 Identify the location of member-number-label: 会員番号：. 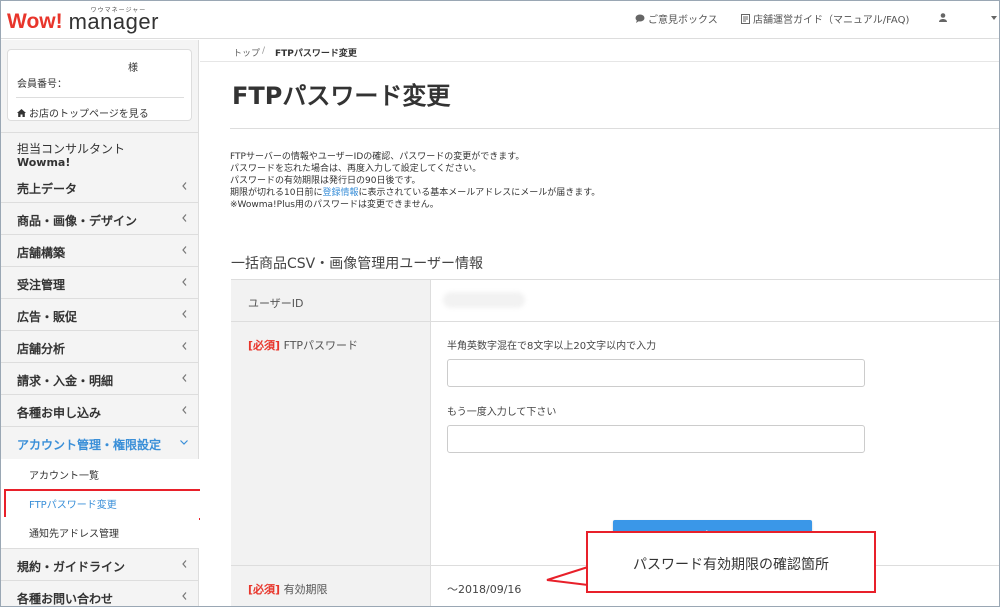
(42, 84).